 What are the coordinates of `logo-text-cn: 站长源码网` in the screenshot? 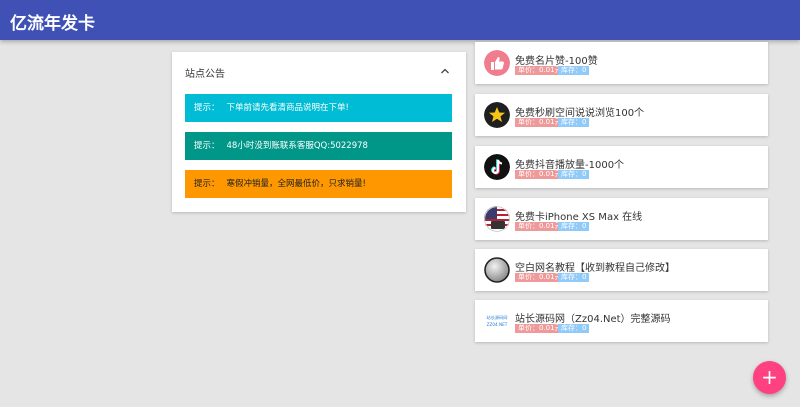 It's located at (497, 317).